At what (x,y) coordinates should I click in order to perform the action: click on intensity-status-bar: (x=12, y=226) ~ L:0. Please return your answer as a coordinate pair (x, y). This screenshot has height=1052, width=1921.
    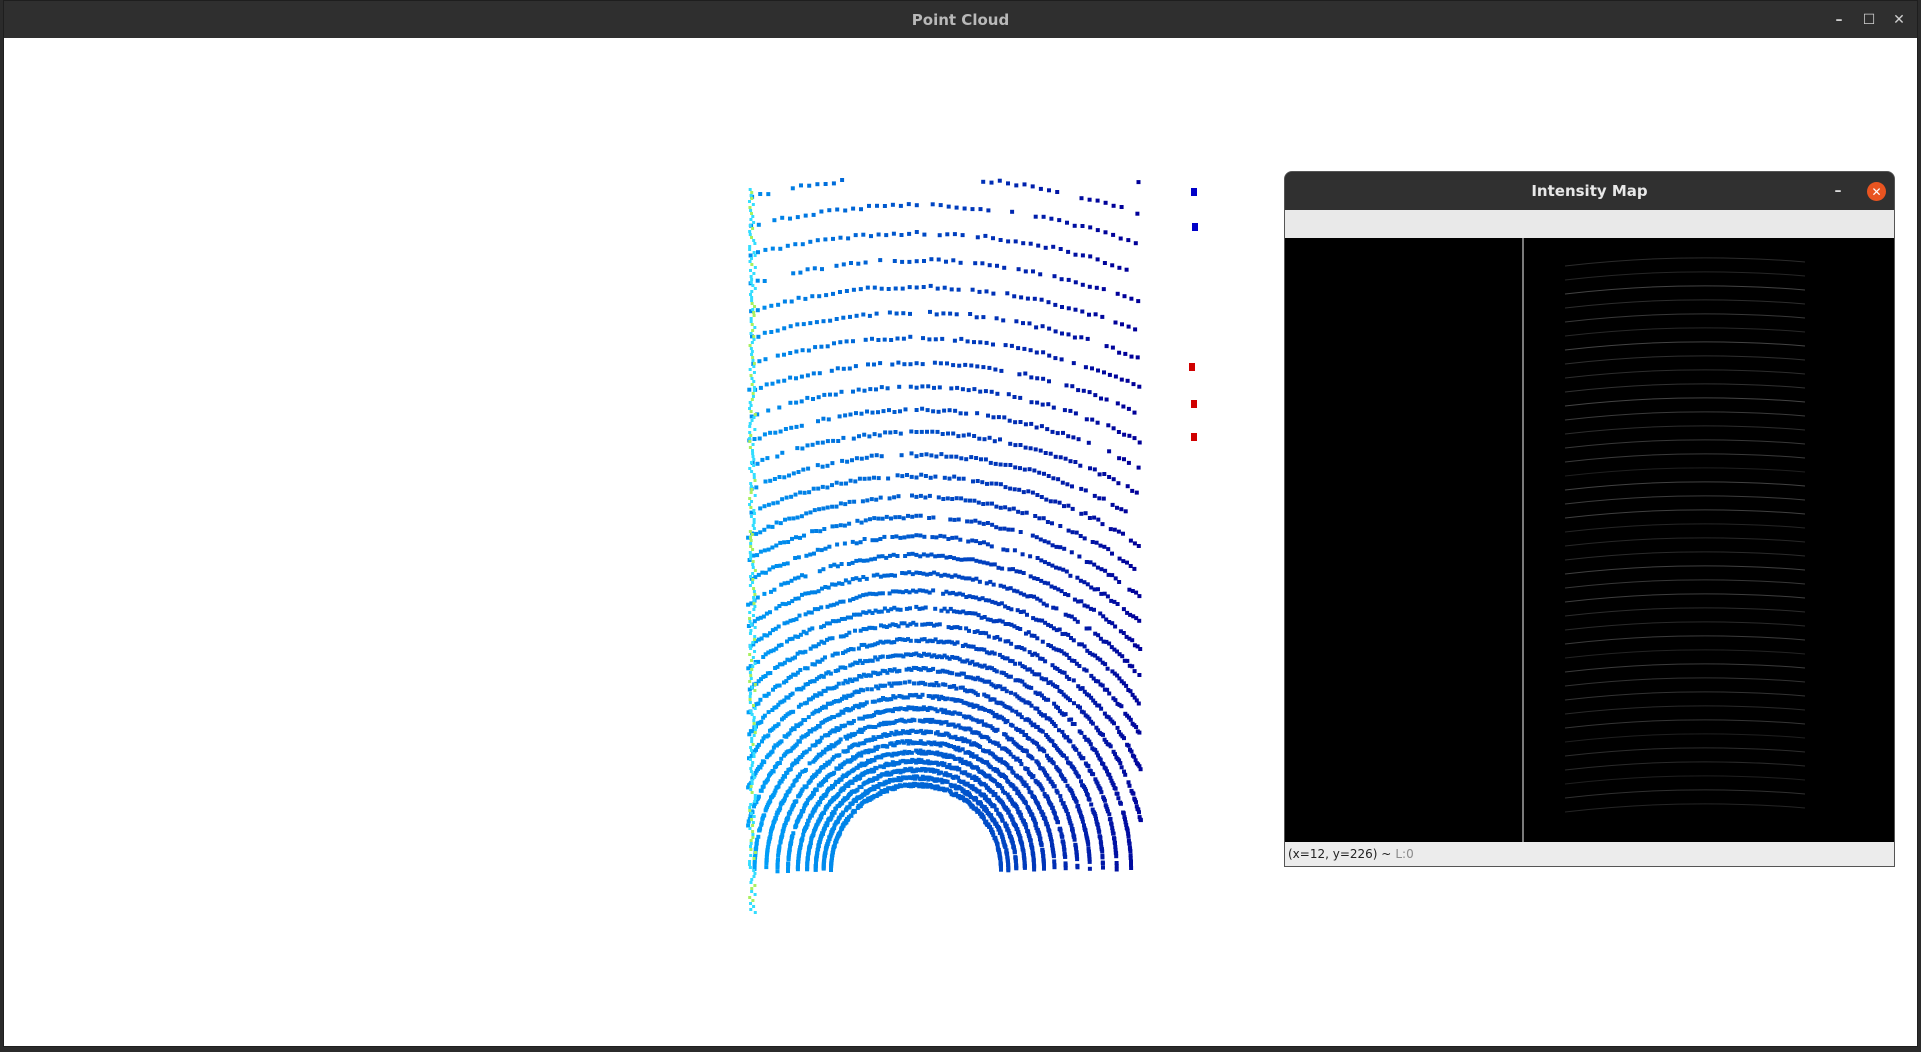
    Looking at the image, I should click on (1589, 854).